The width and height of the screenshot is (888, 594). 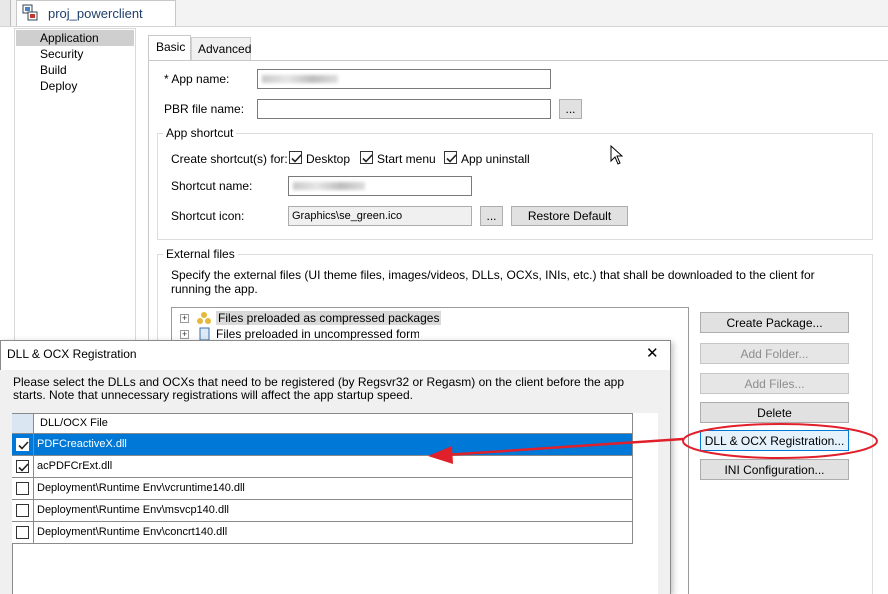 What do you see at coordinates (564, 447) in the screenshot?
I see `annotation-arrow-line` at bounding box center [564, 447].